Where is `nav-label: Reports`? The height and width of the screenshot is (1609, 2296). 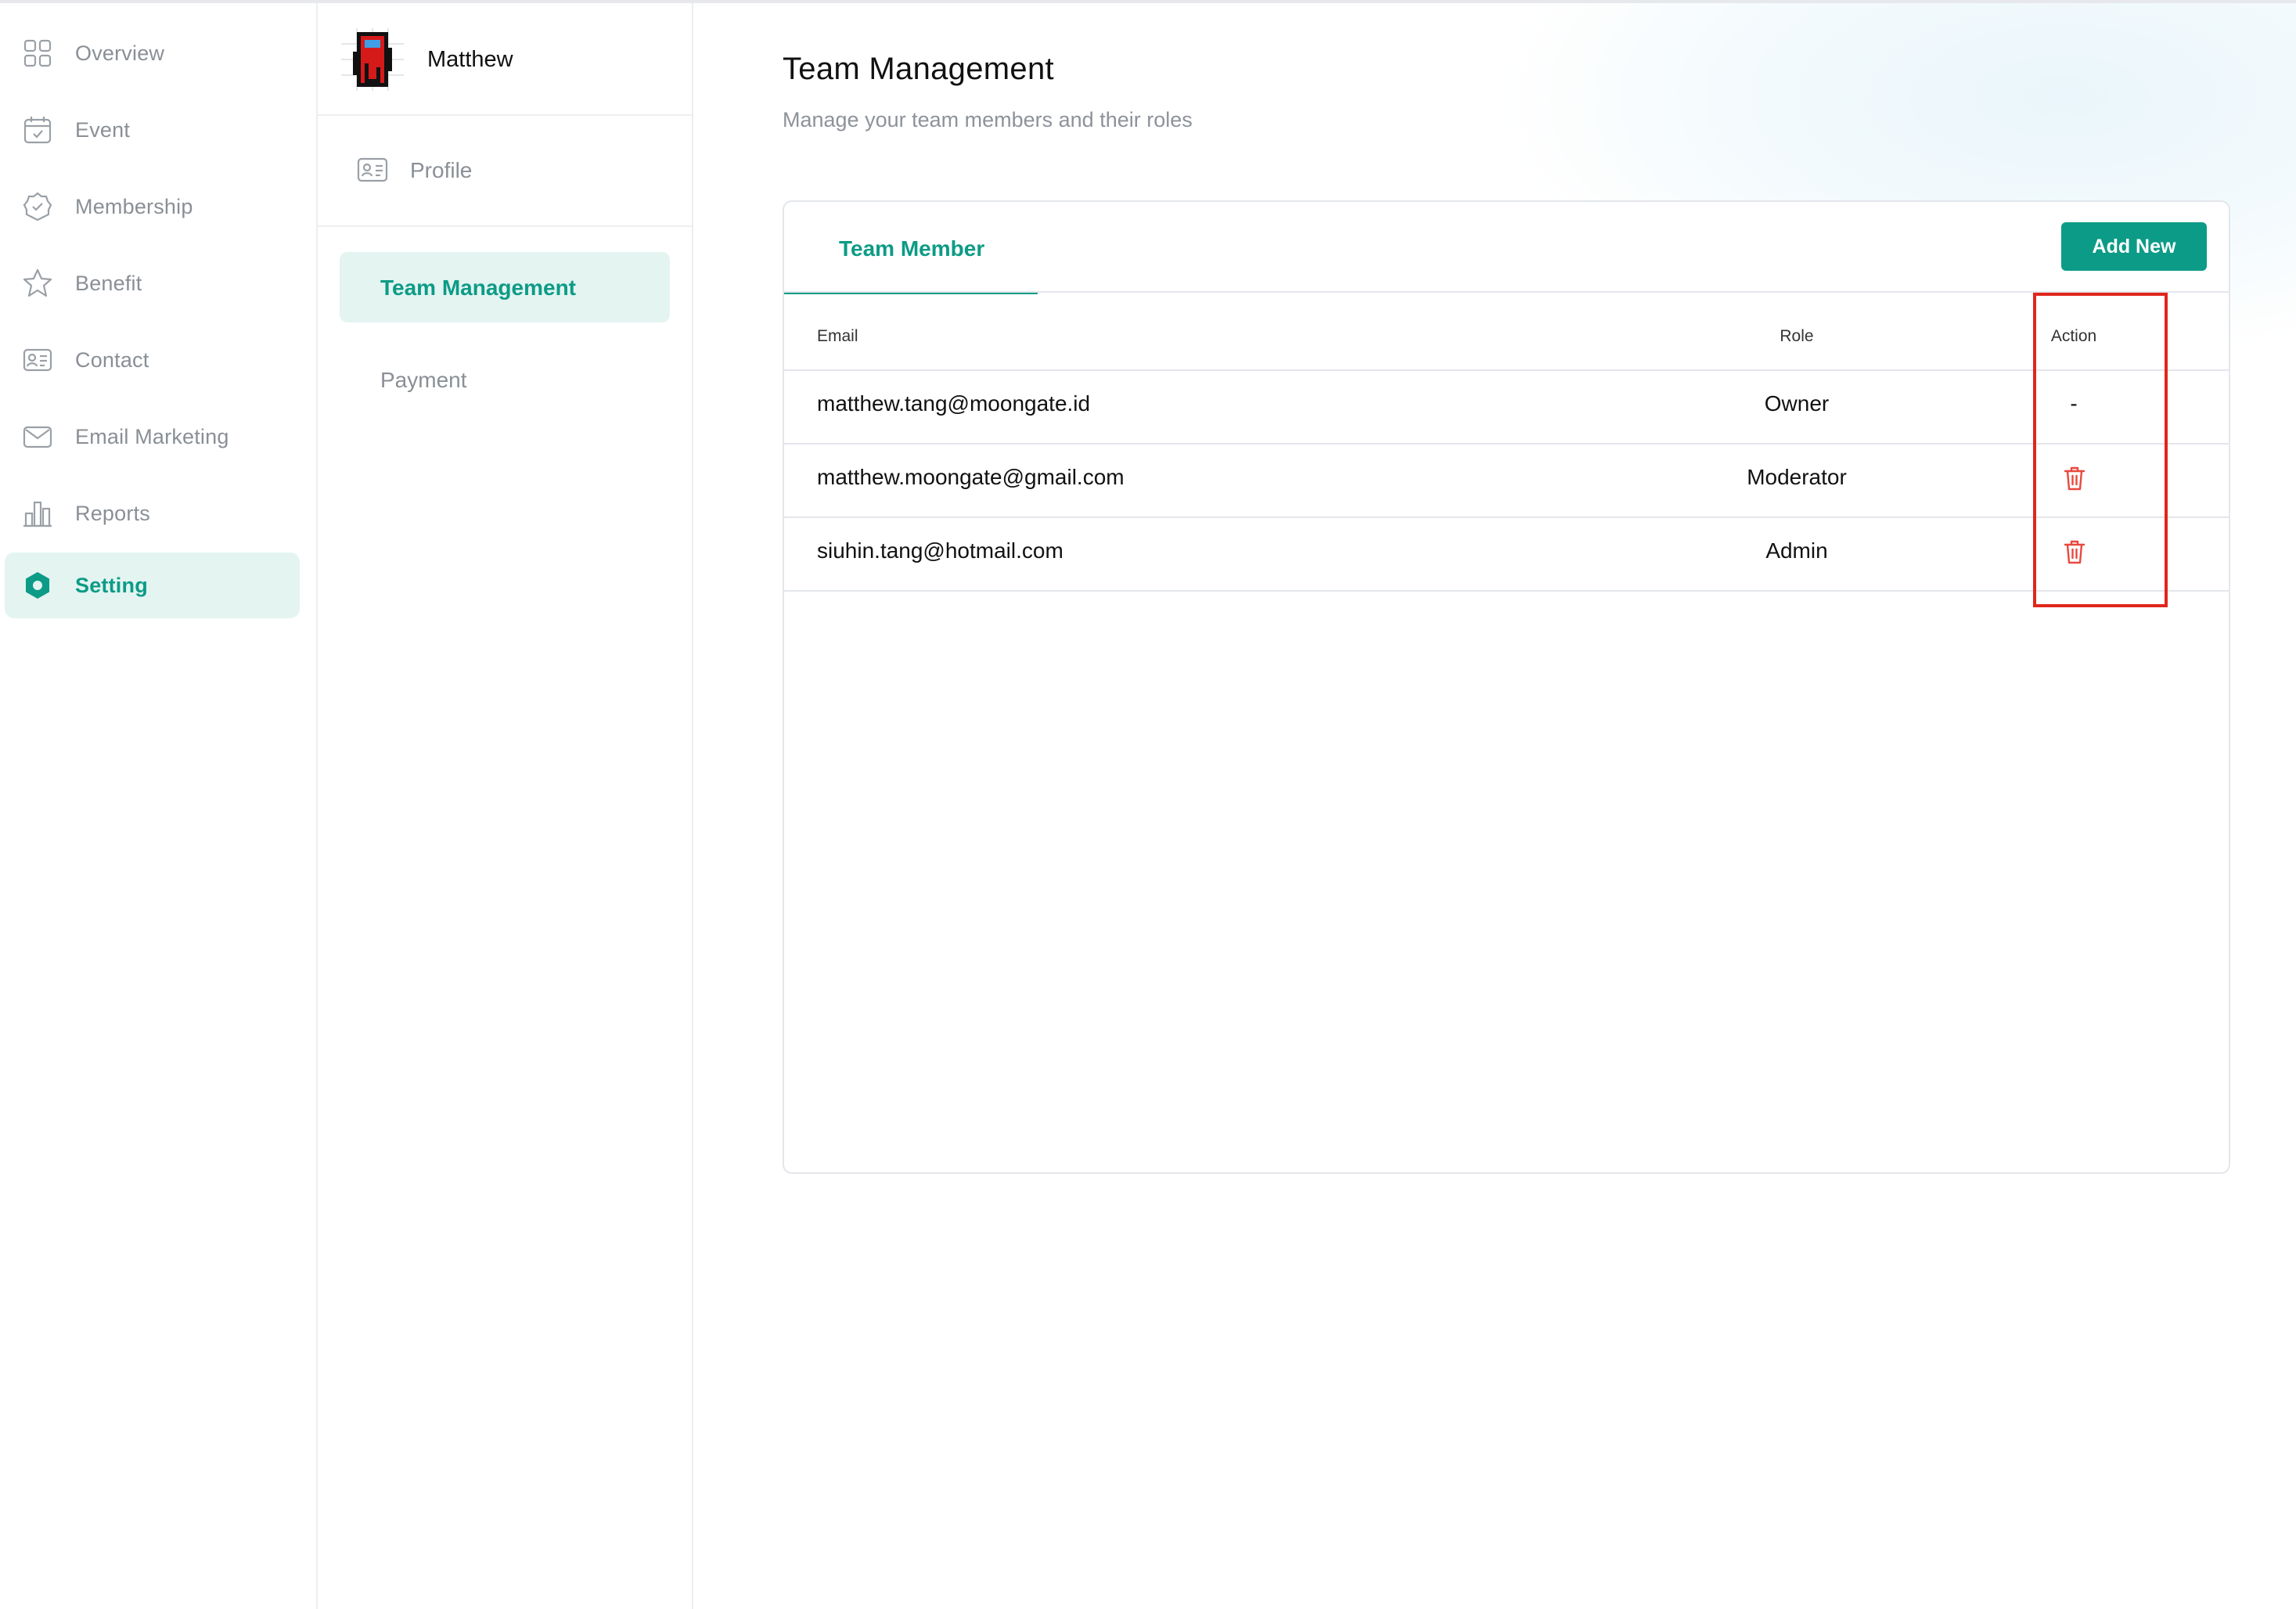
nav-label: Reports is located at coordinates (112, 513).